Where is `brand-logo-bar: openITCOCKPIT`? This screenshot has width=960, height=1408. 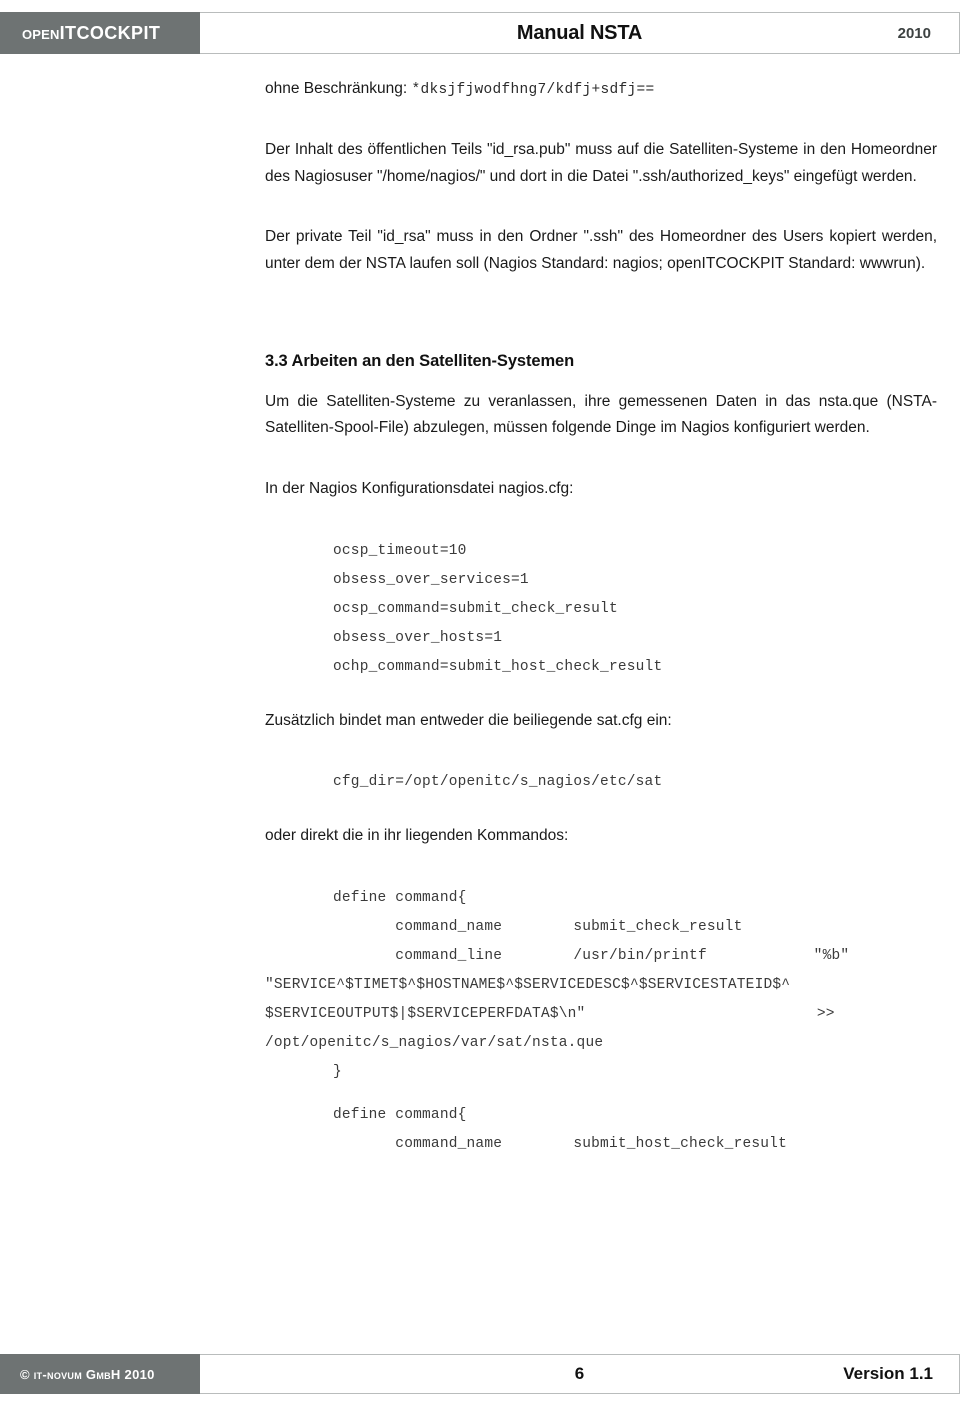
brand-logo-bar: openITCOCKPIT is located at coordinates (100, 33).